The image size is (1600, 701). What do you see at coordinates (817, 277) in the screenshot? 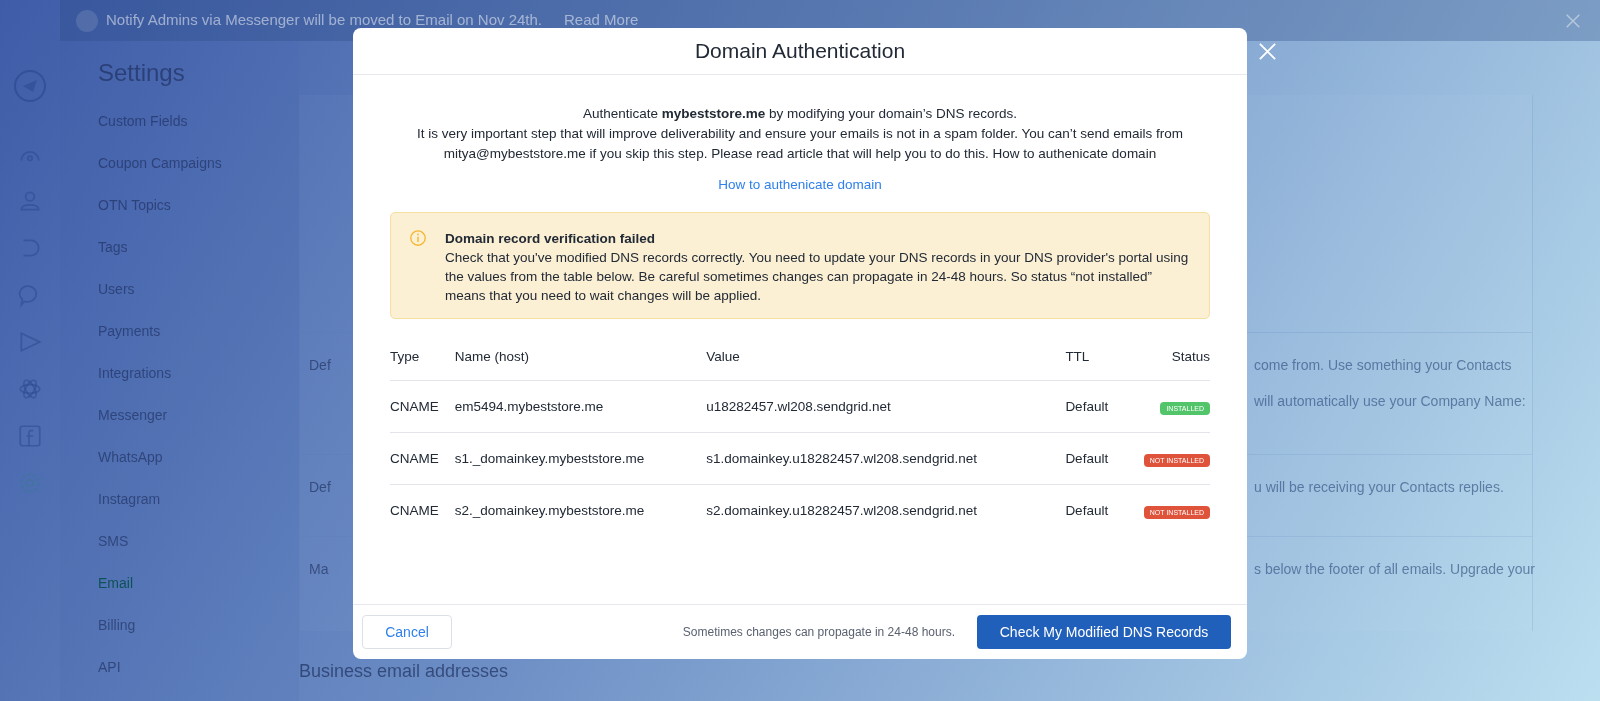
I see `alert-message: Check that you've modified DNS records correctly. You need to update your DNS records in your DNS provider's portal using the values from the table below. Be careful sometimes changes can propagate in 24-48 hours. So status “not installed” means that you need to wait changes will be applied.` at bounding box center [817, 277].